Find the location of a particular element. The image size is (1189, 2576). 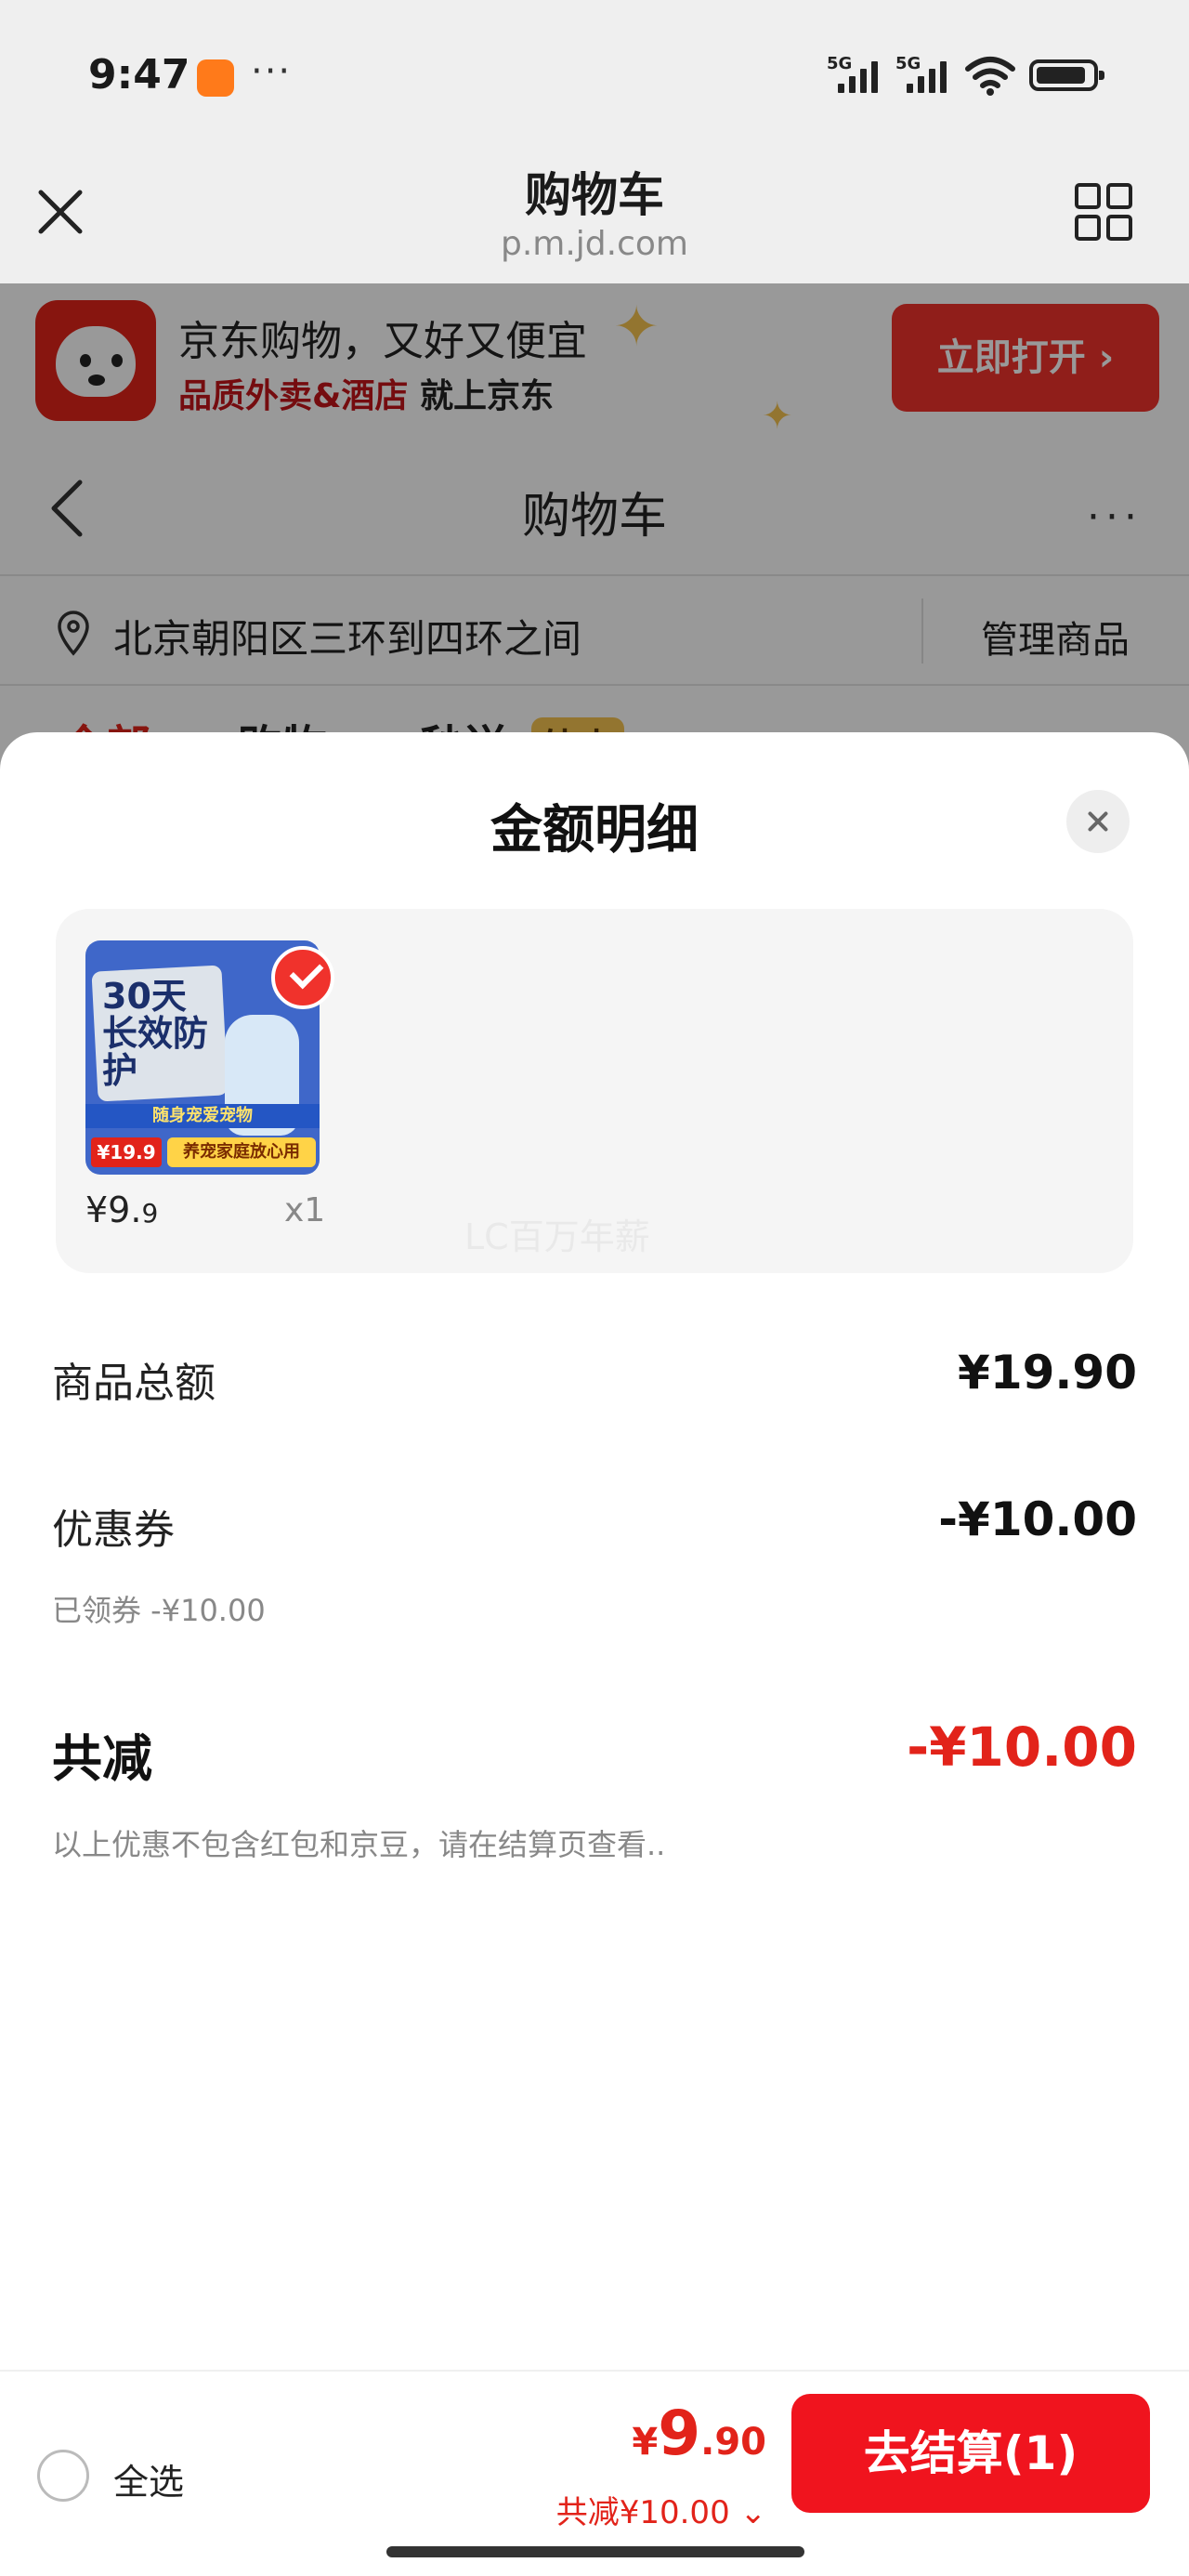

coupon-note: 已领券 -¥10.00 is located at coordinates (159, 1610).